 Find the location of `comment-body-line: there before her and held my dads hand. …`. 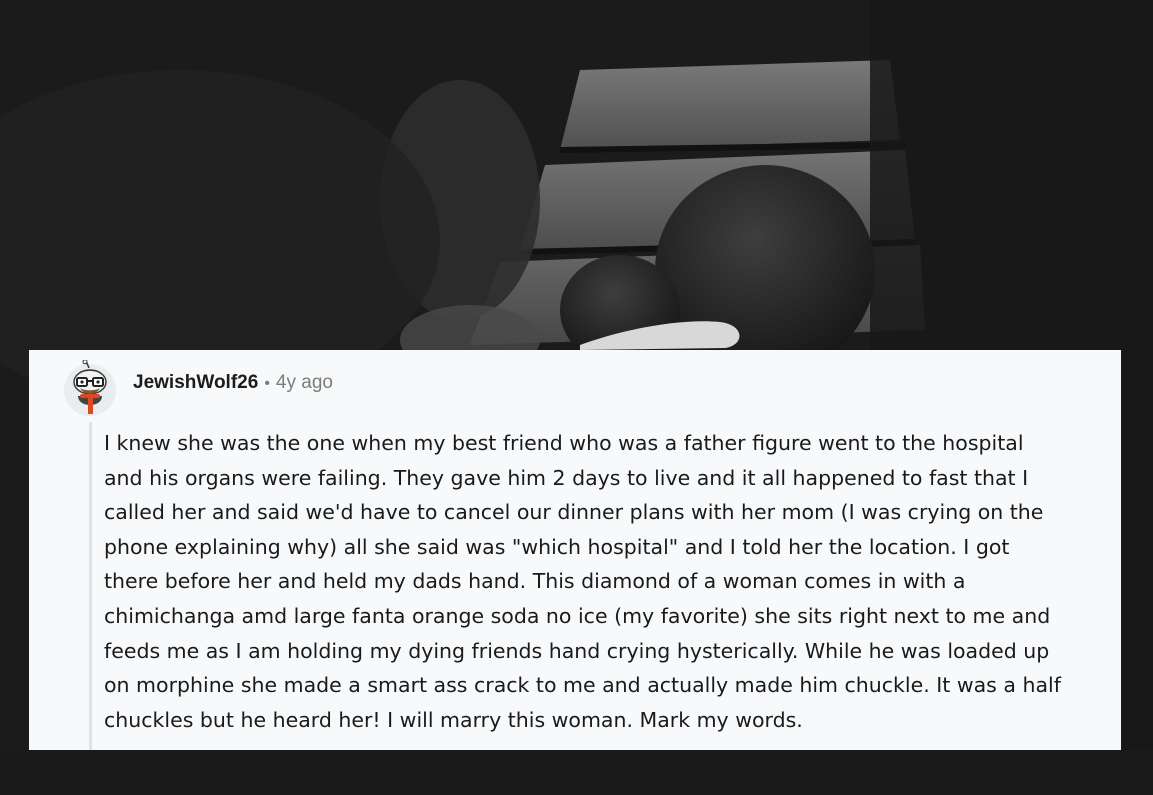

comment-body-line: there before her and held my dads hand. … is located at coordinates (535, 581).